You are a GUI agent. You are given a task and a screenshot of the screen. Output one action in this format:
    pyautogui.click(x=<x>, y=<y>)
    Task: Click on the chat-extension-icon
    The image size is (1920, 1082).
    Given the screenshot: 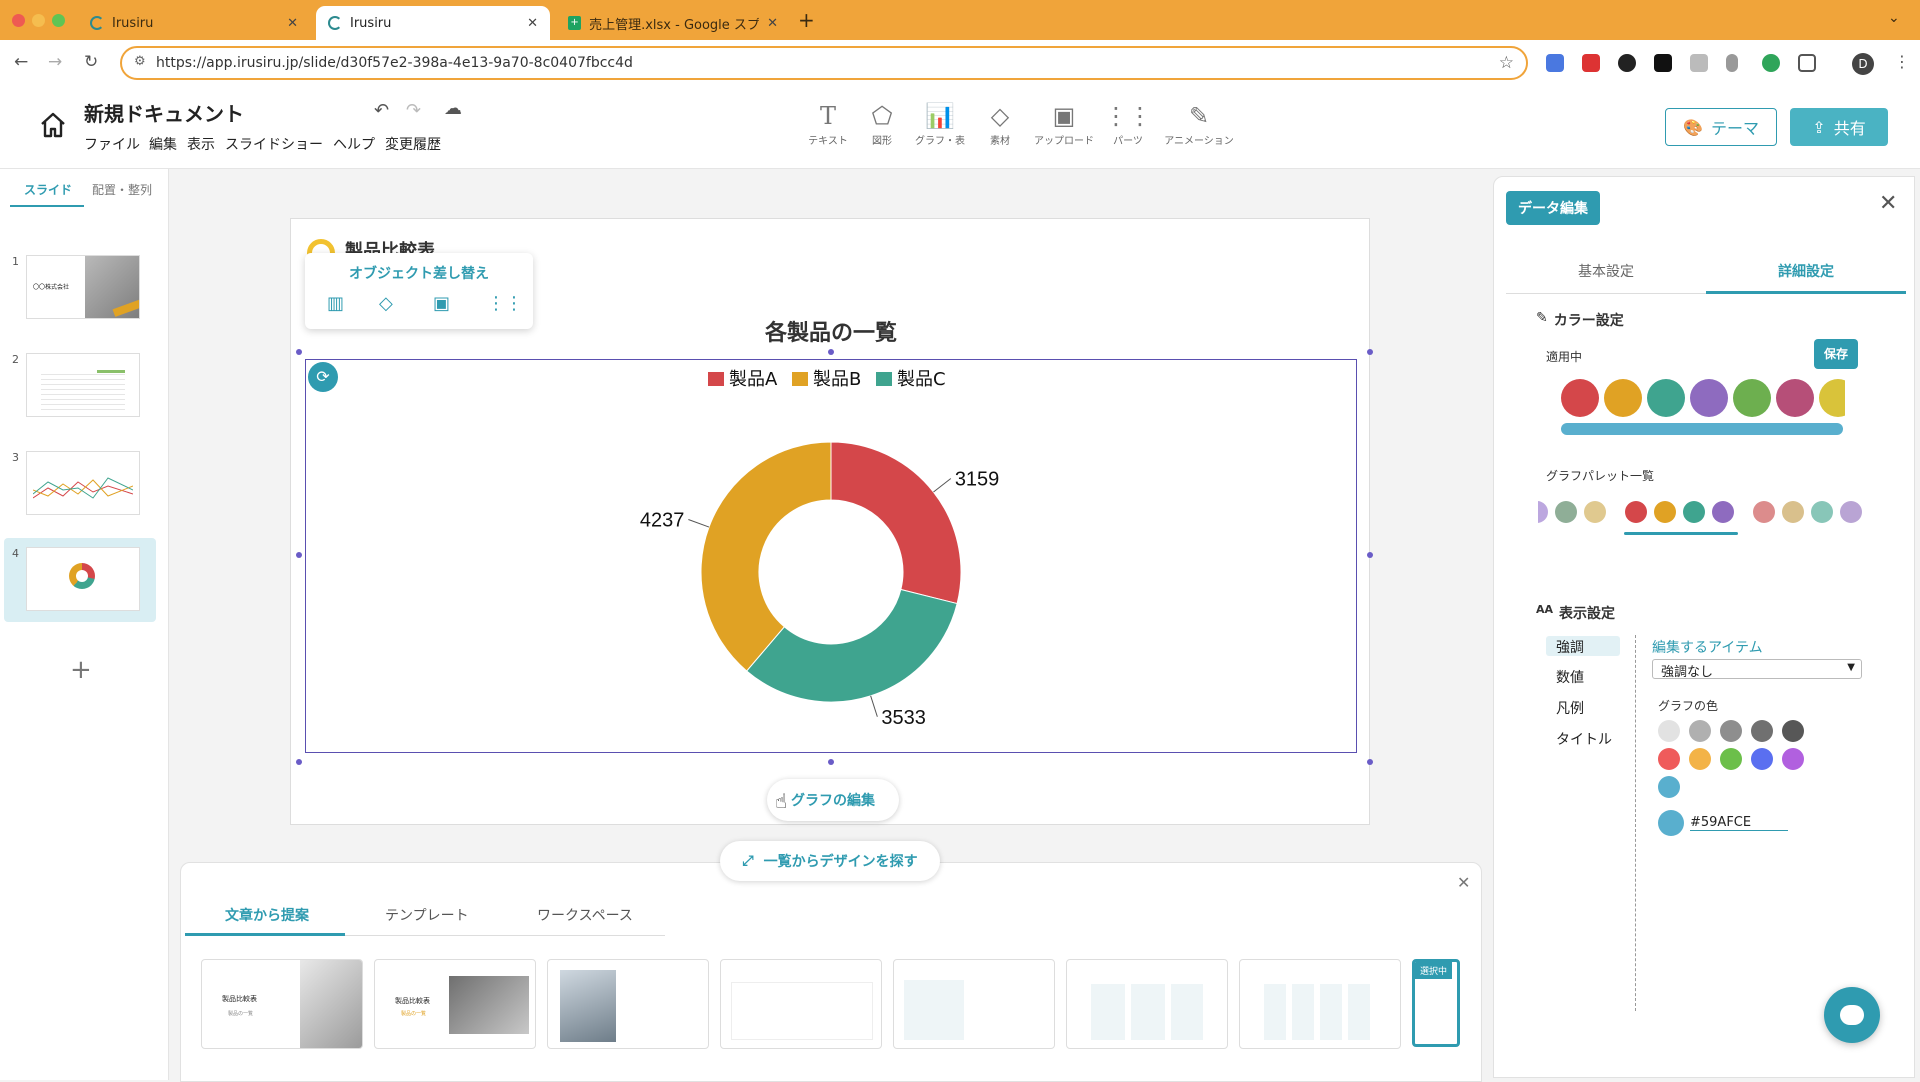 What is the action you would take?
    pyautogui.click(x=1771, y=63)
    